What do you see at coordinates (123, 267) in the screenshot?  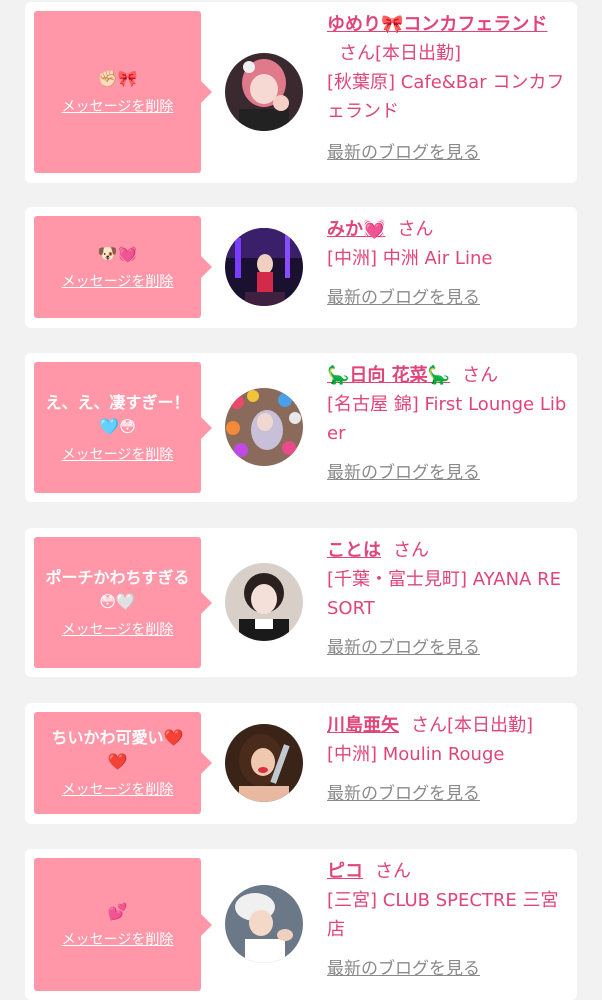 I see `message-bubble: 🐶💓 メッセージを削除` at bounding box center [123, 267].